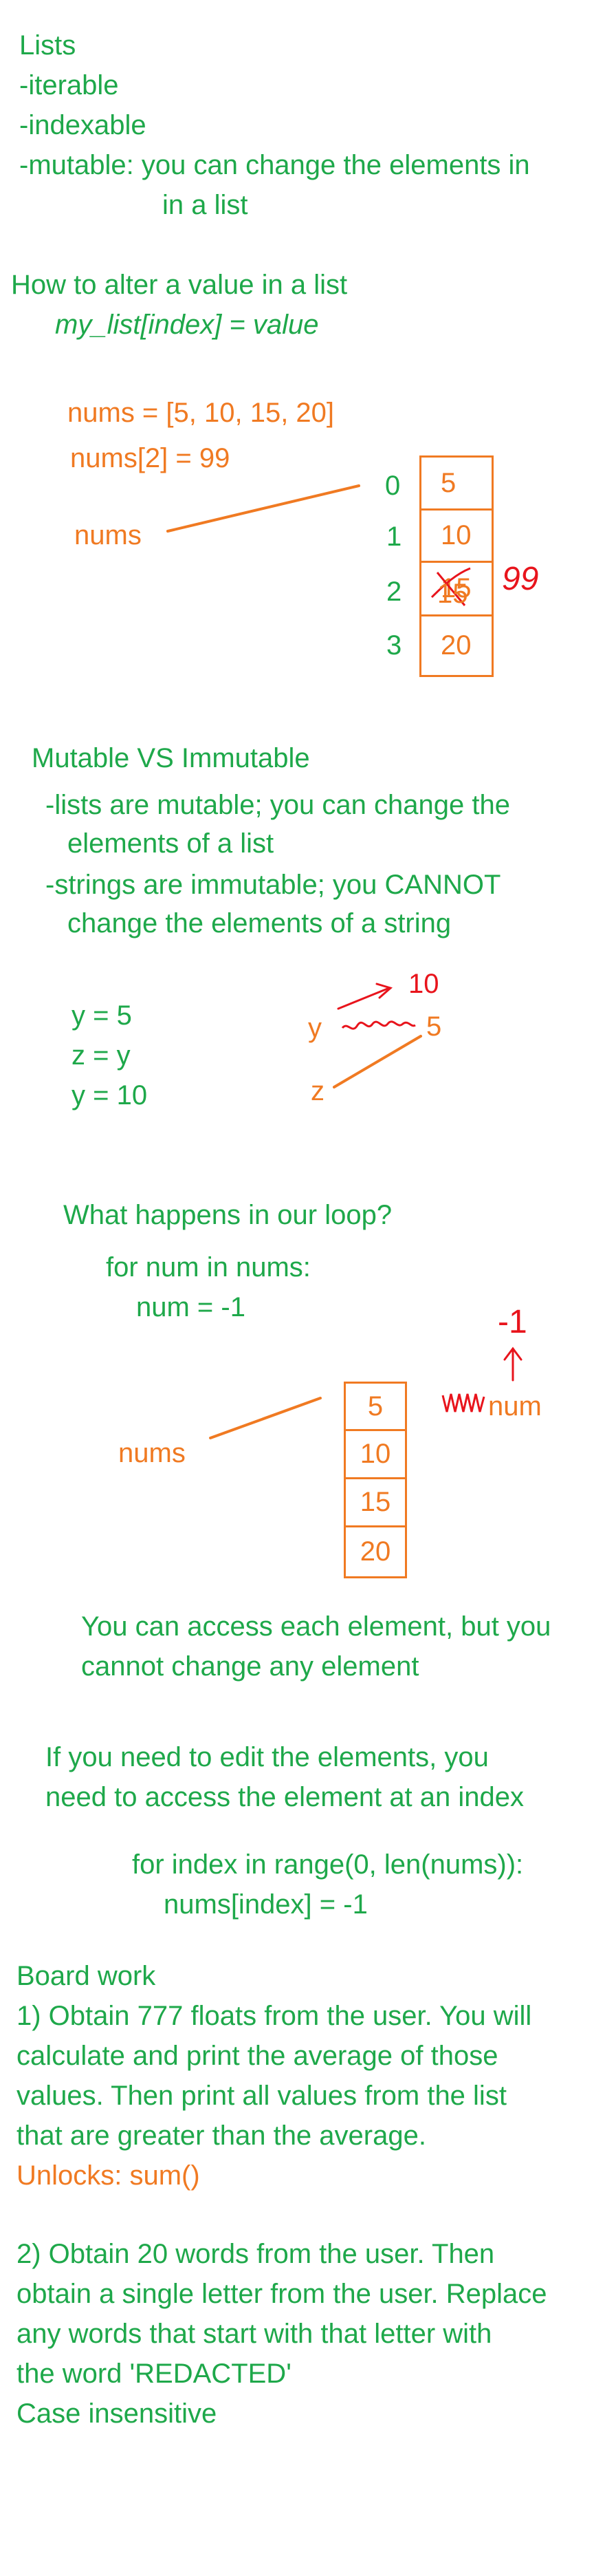 Image resolution: width=605 pixels, height=2576 pixels. I want to click on index-1: 1, so click(394, 537).